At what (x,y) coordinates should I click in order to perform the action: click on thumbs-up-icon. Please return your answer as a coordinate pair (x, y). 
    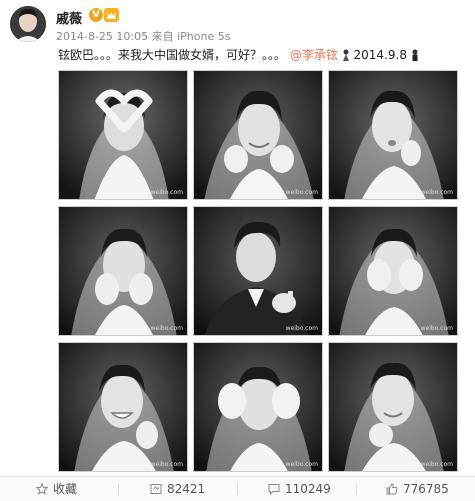
    Looking at the image, I should click on (392, 489).